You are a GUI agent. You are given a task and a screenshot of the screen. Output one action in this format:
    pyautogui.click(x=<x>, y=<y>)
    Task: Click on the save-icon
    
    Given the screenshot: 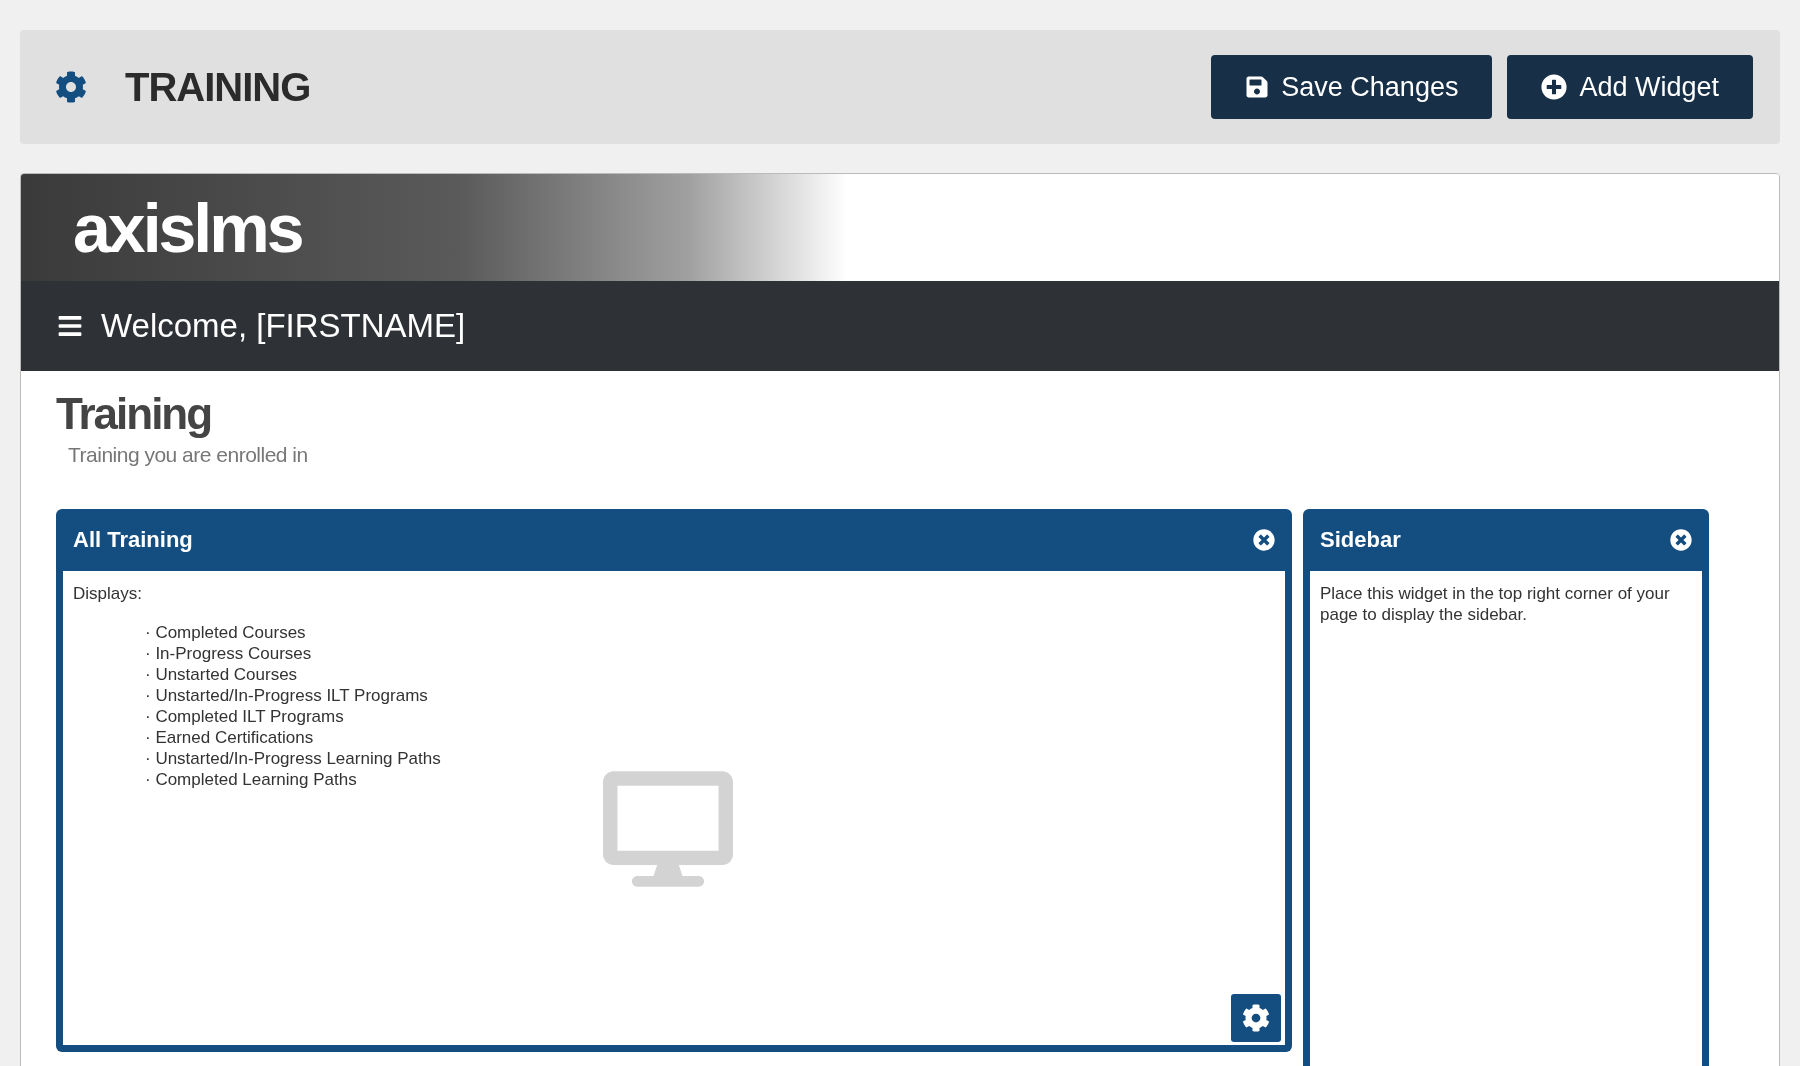 What is the action you would take?
    pyautogui.click(x=1257, y=87)
    